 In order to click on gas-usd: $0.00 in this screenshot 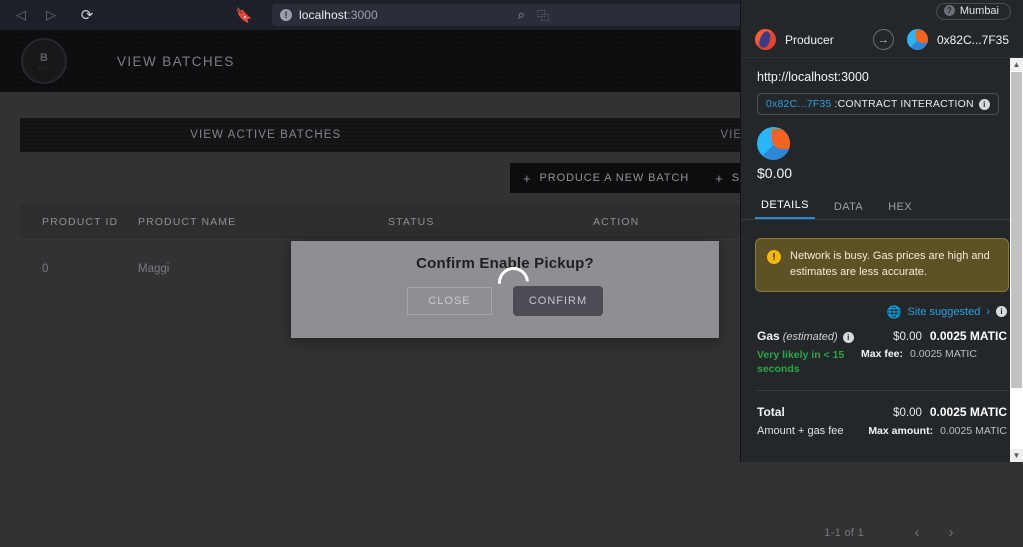, I will do `click(907, 336)`.